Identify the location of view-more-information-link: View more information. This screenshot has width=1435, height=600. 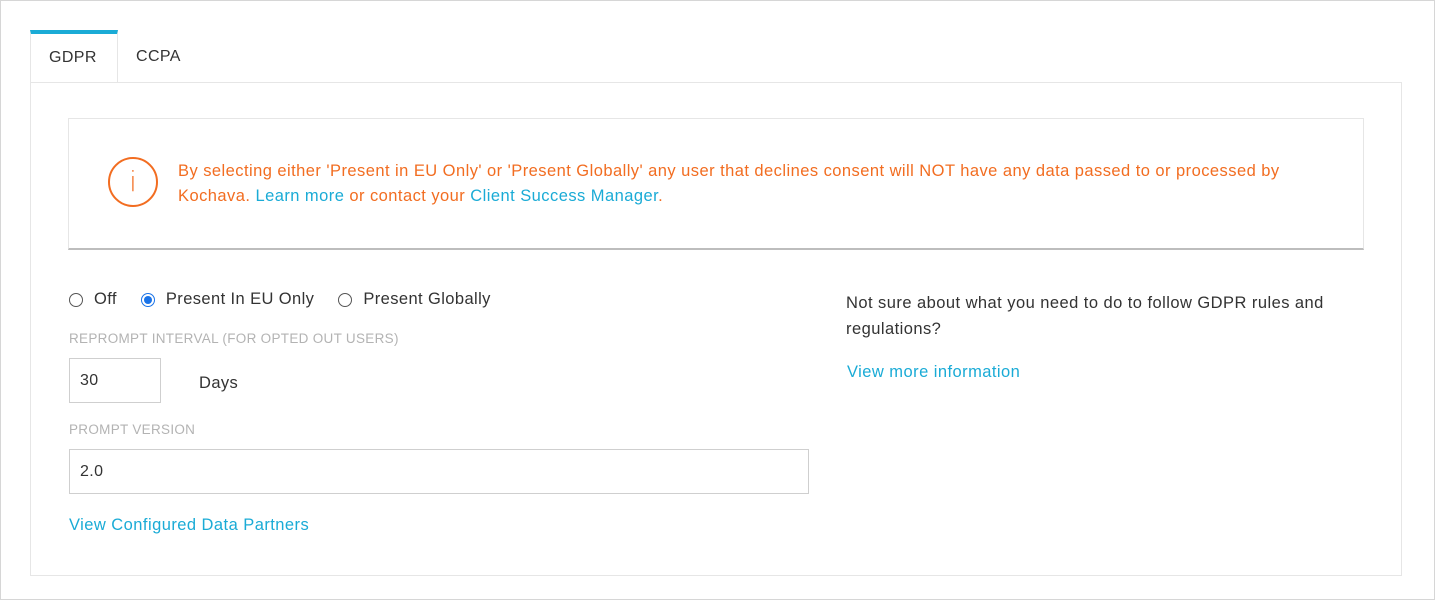
(933, 372).